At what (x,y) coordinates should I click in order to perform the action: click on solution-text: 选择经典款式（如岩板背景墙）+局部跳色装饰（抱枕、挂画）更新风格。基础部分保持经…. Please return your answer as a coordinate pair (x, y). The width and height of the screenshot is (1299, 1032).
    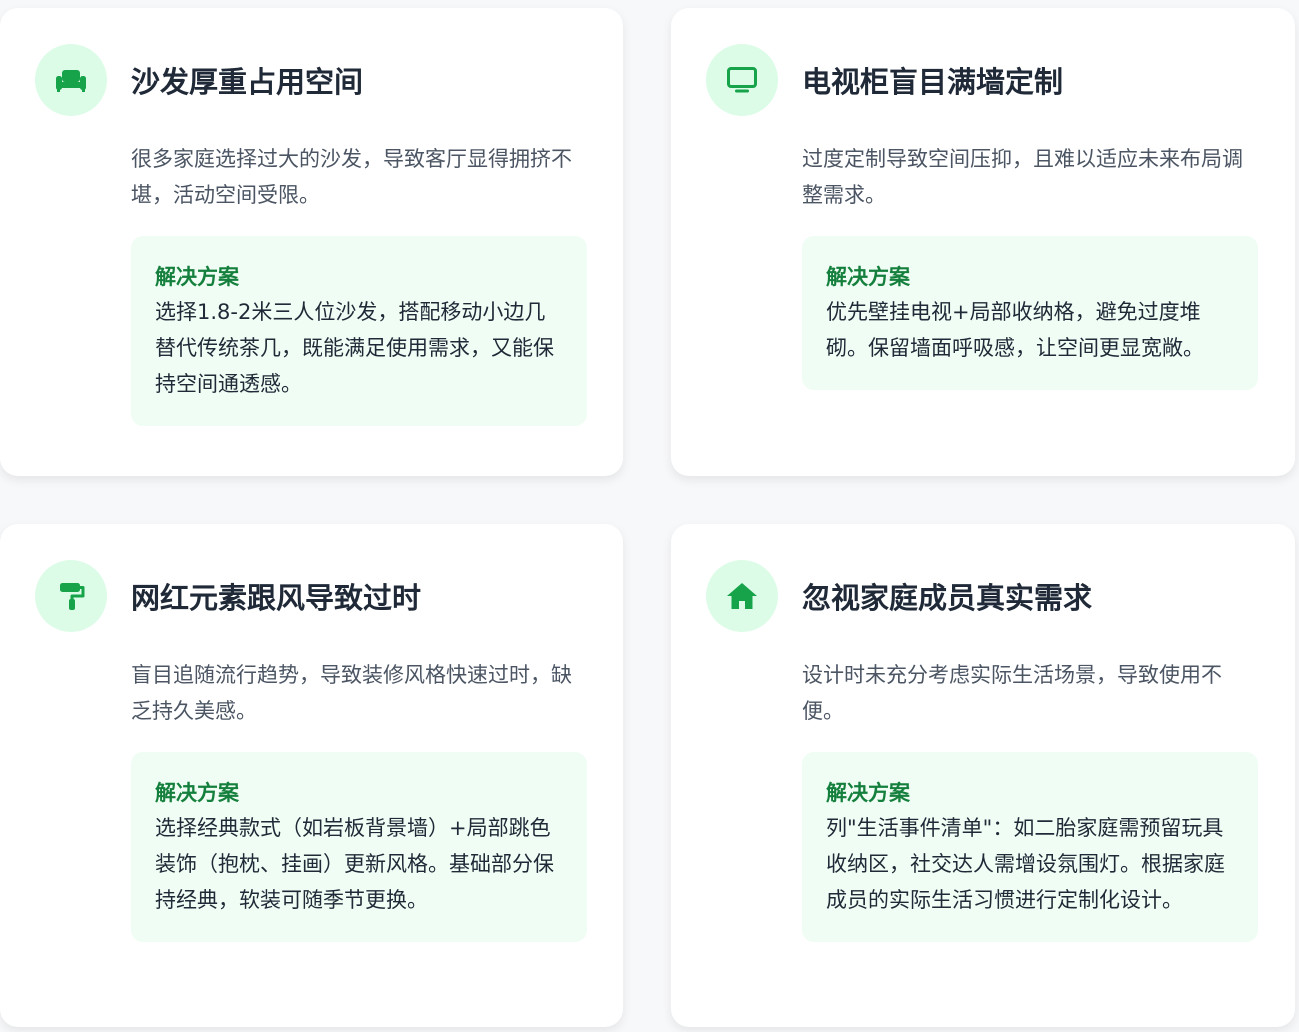
    Looking at the image, I should click on (354, 864).